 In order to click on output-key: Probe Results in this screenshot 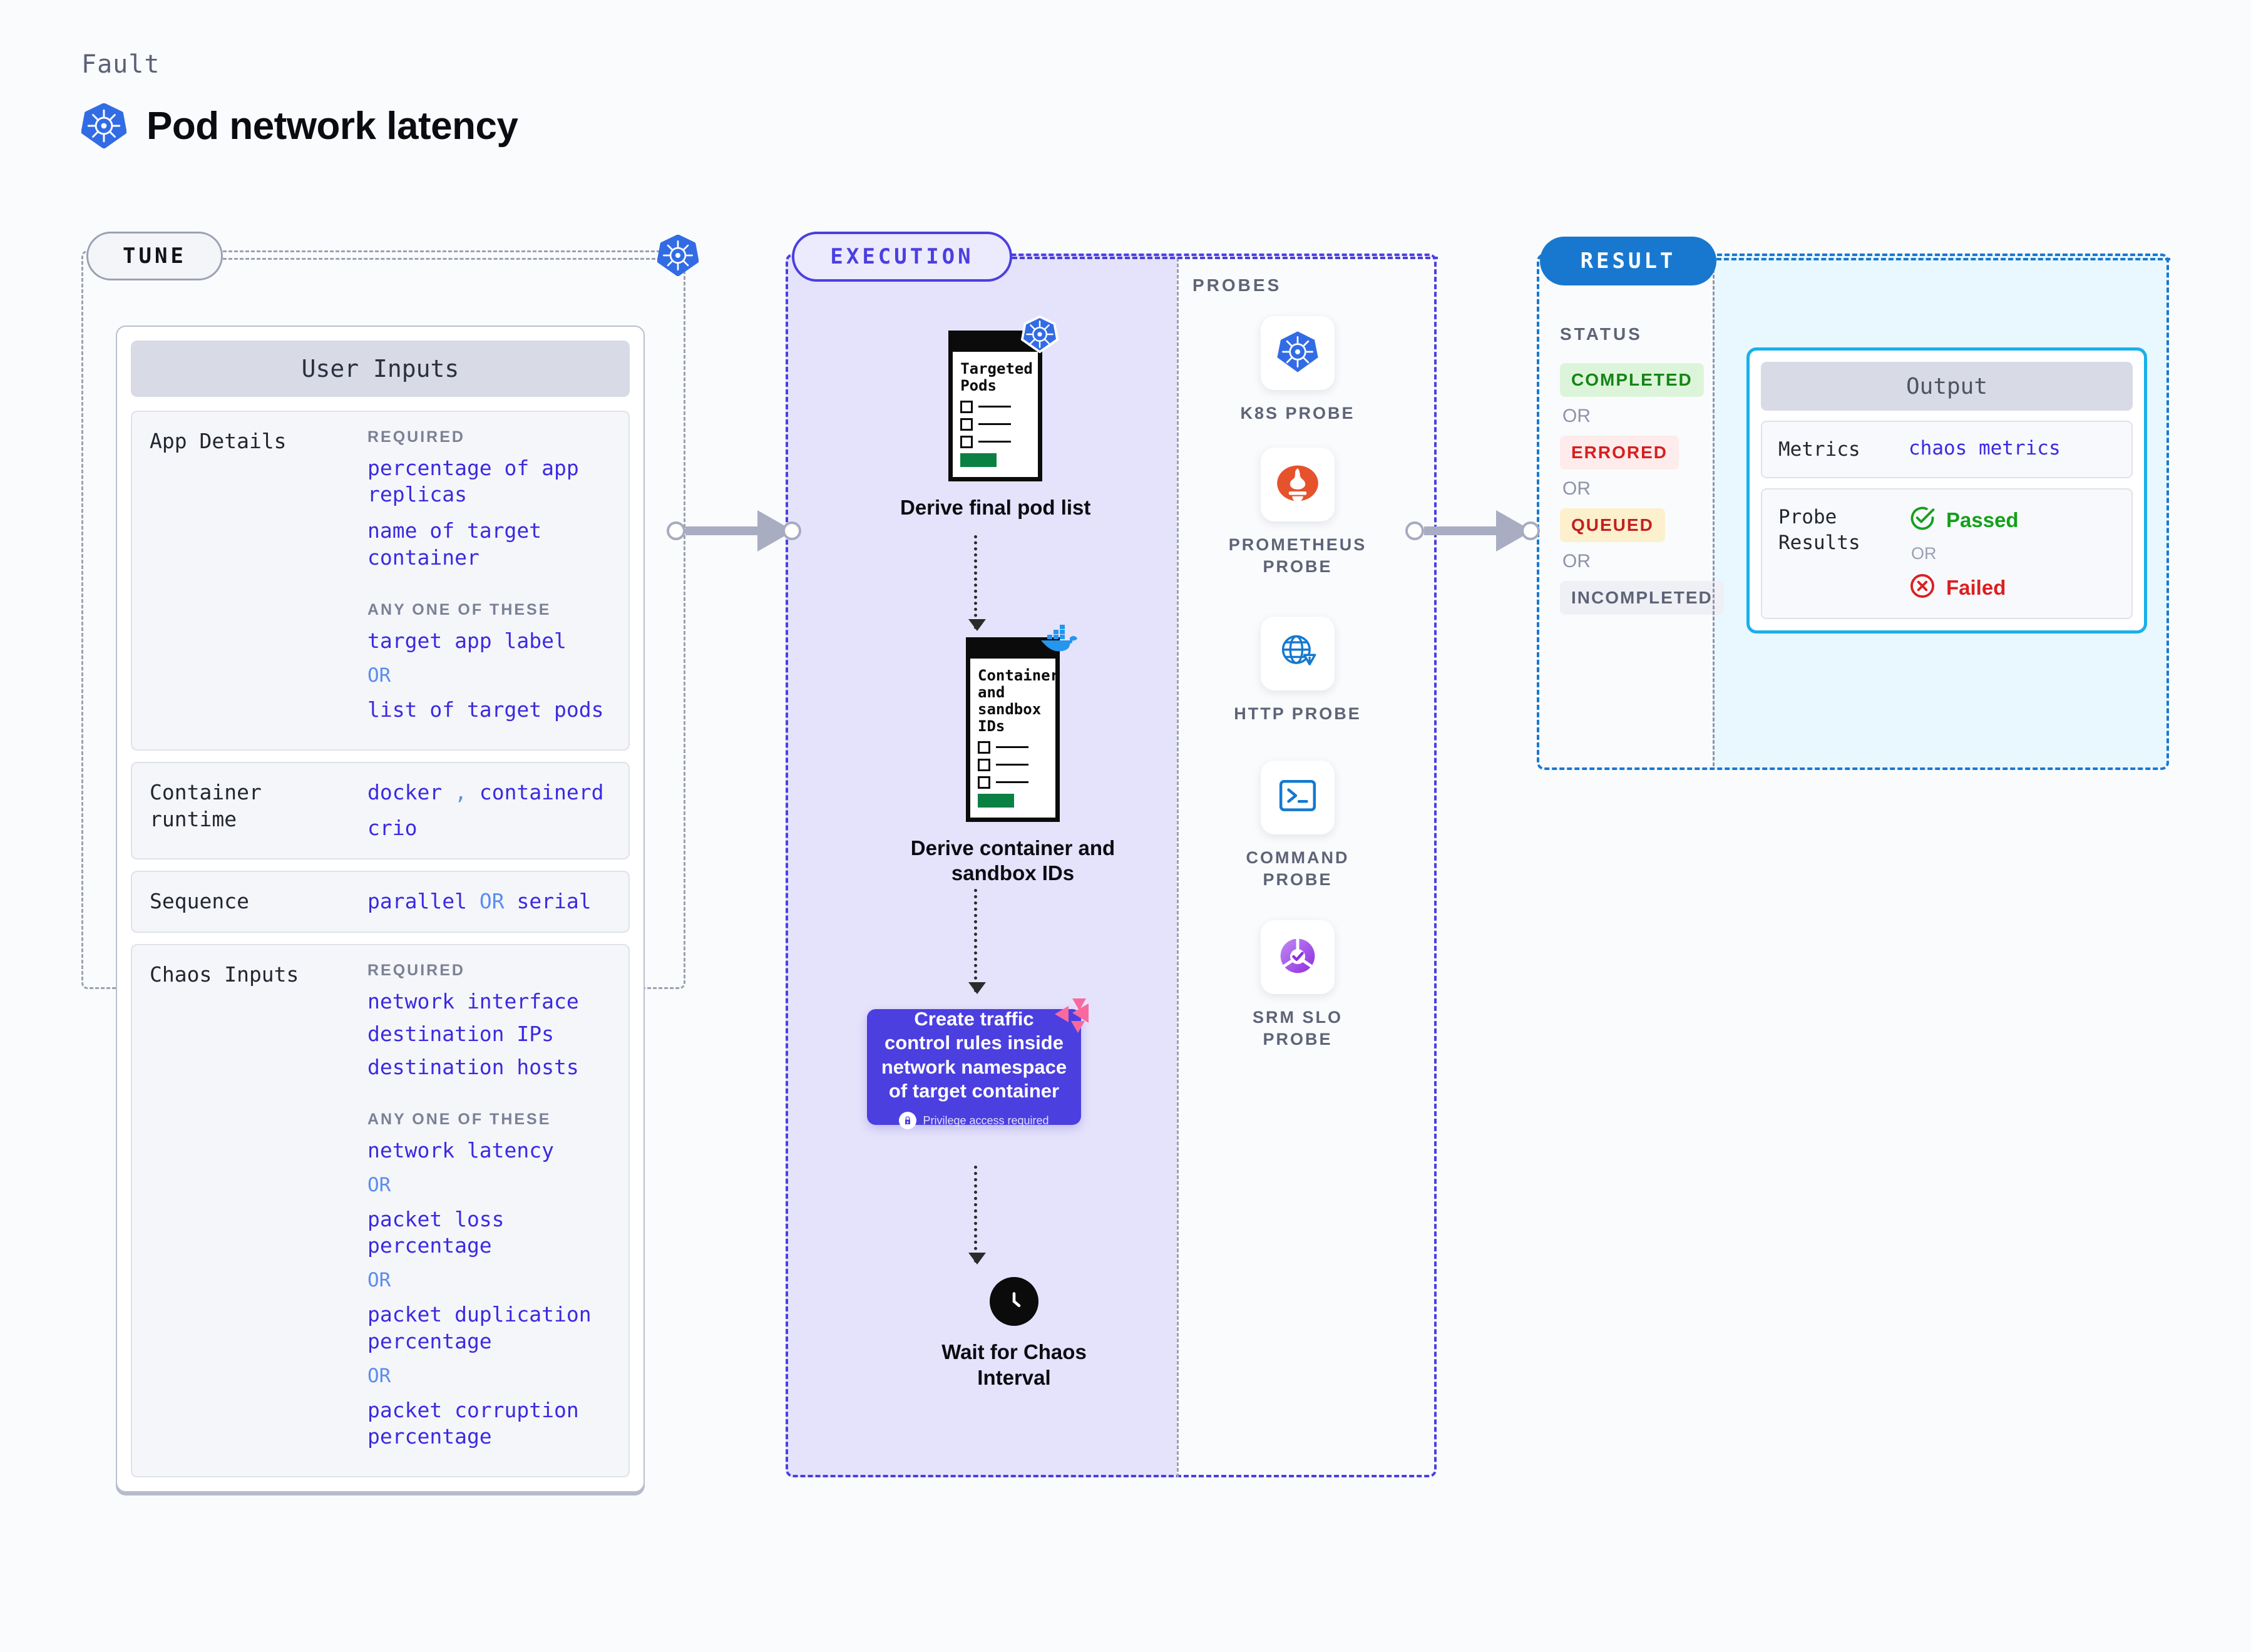, I will do `click(1819, 530)`.